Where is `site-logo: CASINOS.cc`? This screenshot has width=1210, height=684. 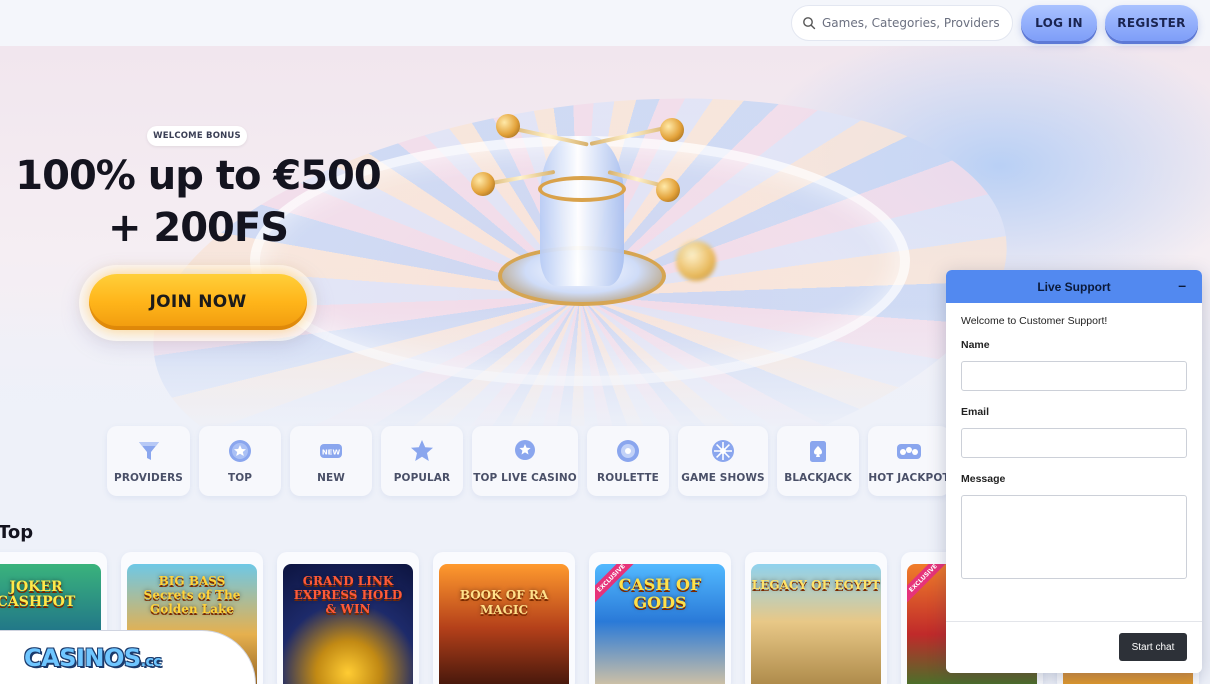 site-logo: CASINOS.cc is located at coordinates (93, 657).